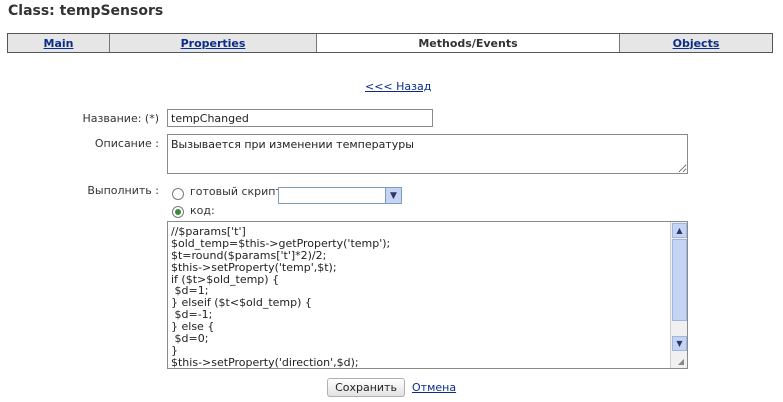 This screenshot has width=783, height=402. I want to click on scroll-up-icon: ▲, so click(679, 230).